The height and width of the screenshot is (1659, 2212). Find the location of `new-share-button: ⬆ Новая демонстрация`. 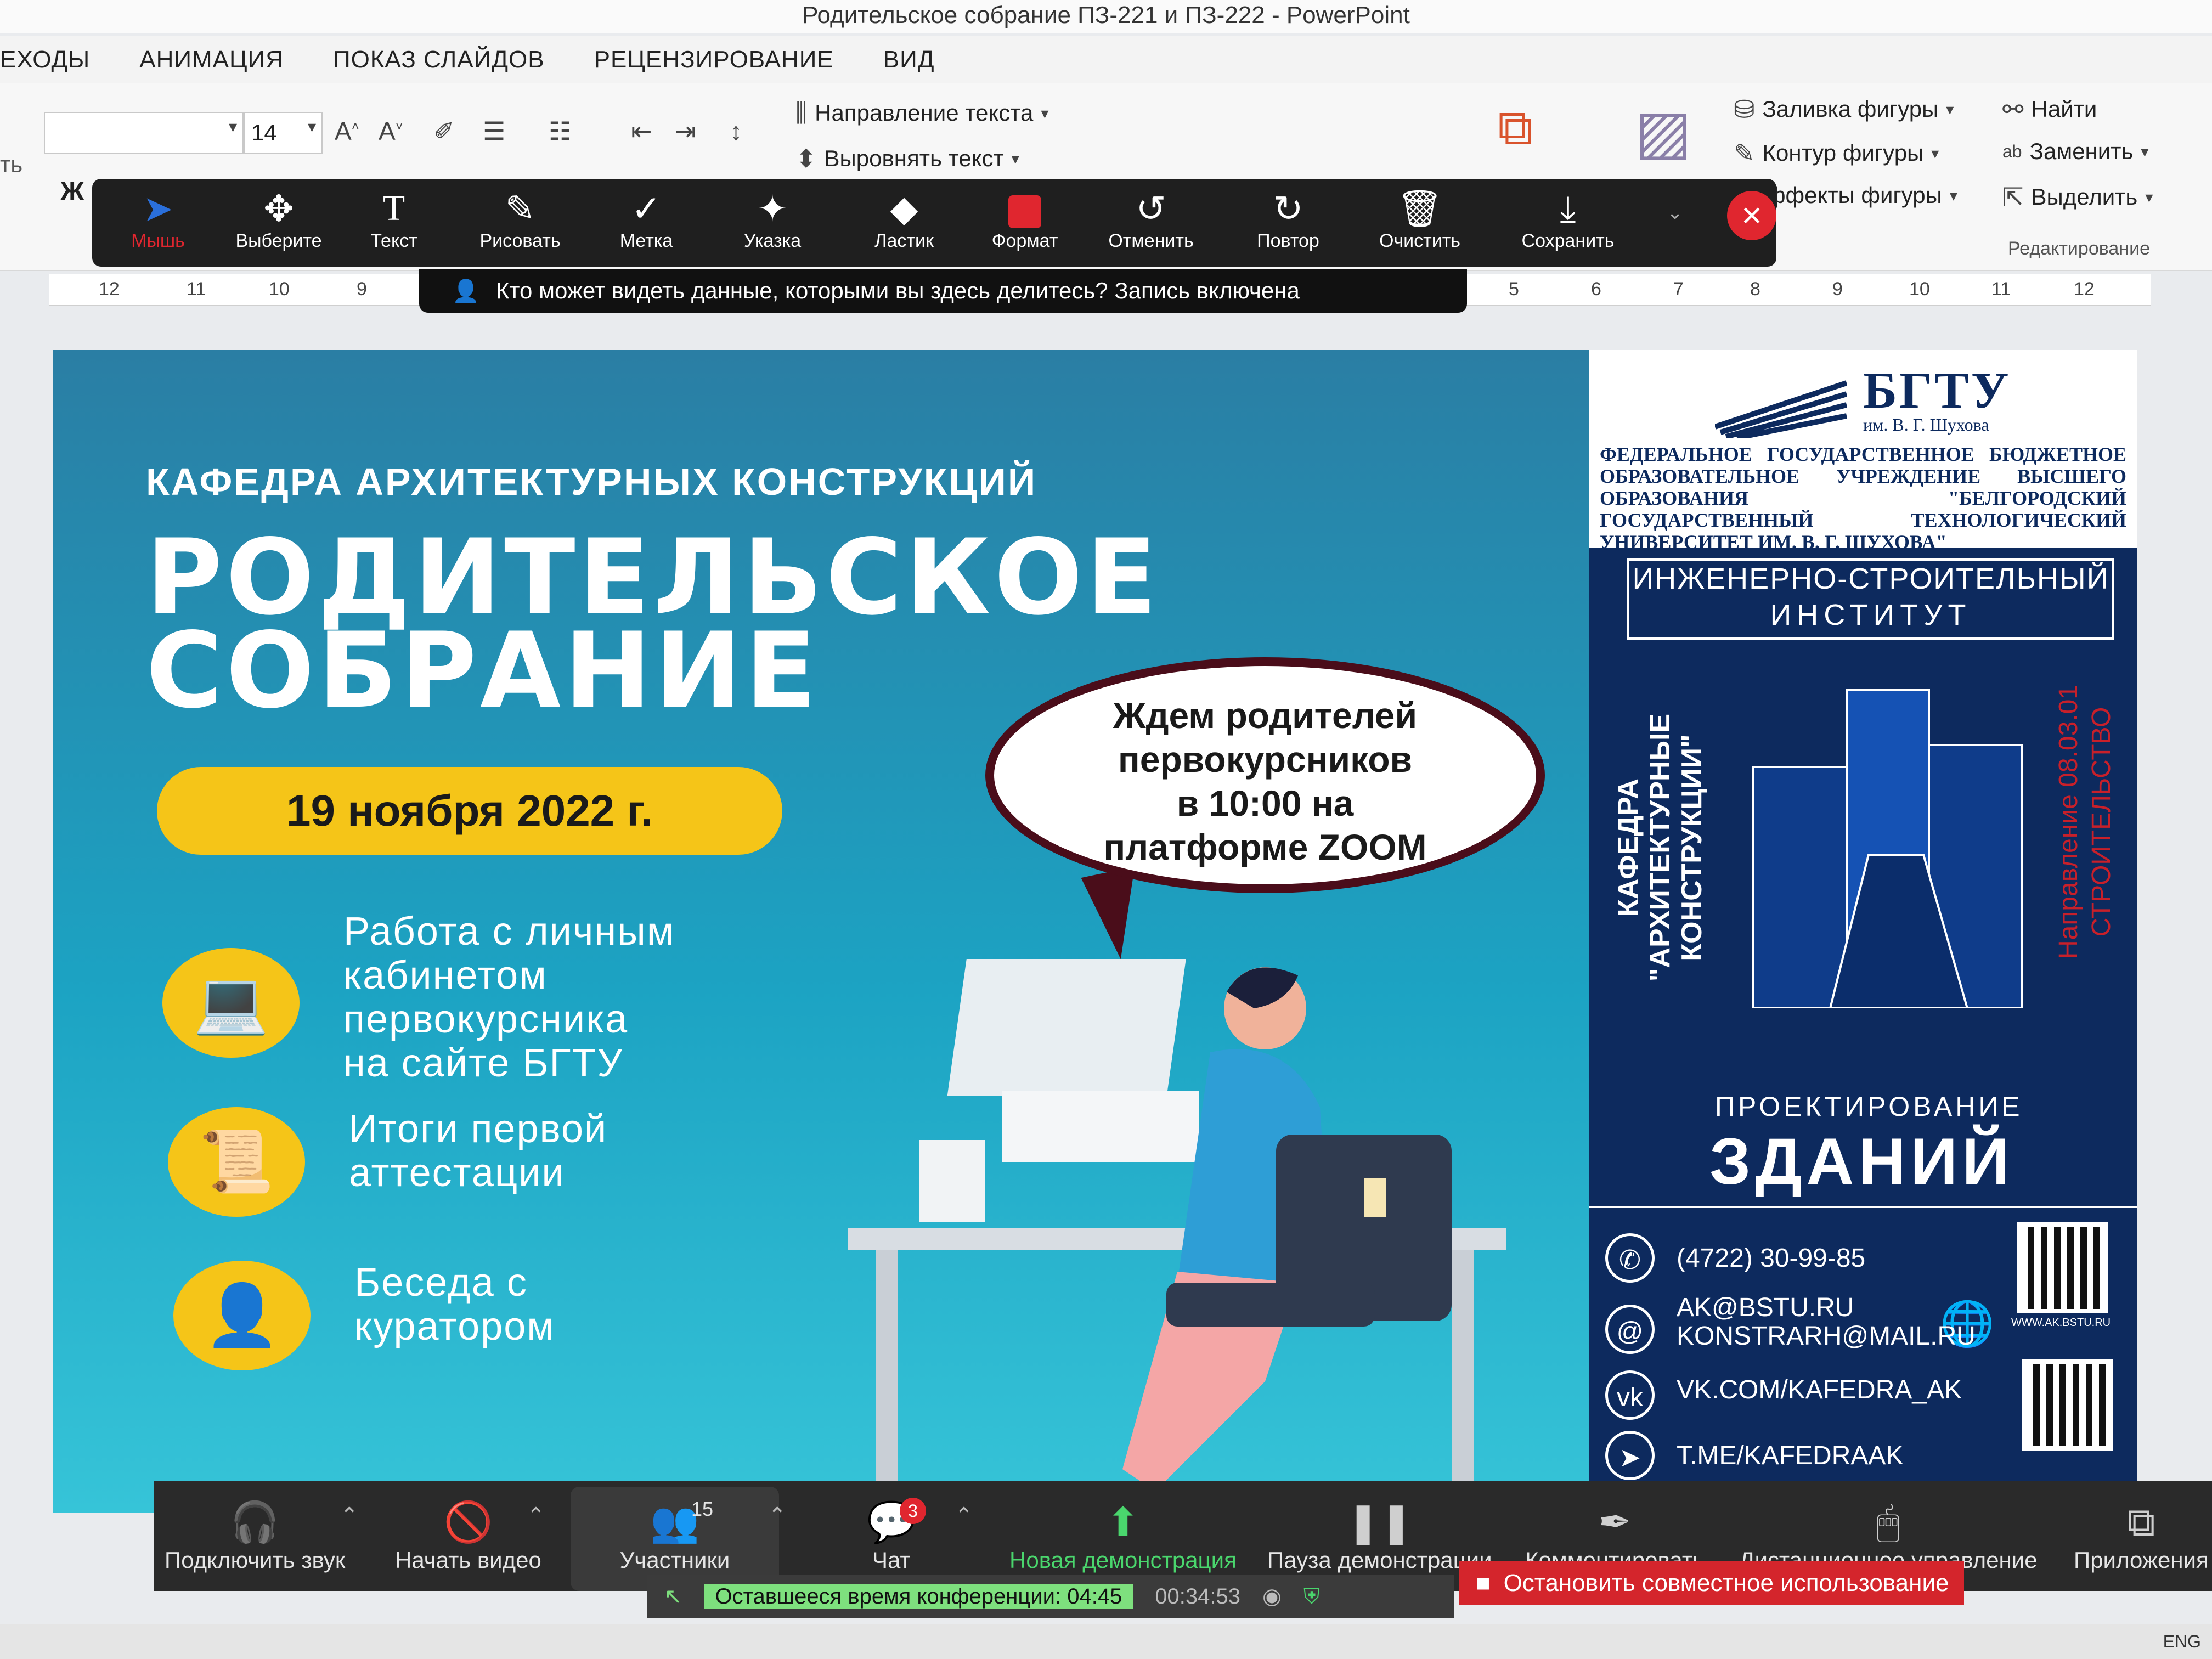

new-share-button: ⬆ Новая демонстрация is located at coordinates (1123, 1535).